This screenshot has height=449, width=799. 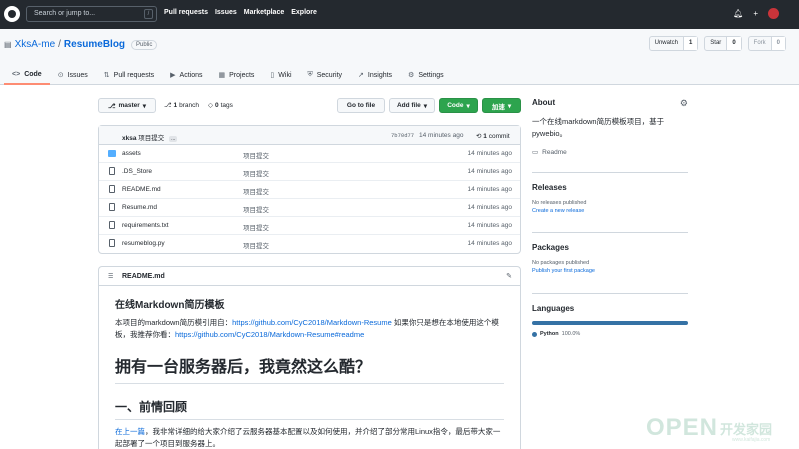 What do you see at coordinates (145, 225) in the screenshot?
I see `file-name: requirements.txt` at bounding box center [145, 225].